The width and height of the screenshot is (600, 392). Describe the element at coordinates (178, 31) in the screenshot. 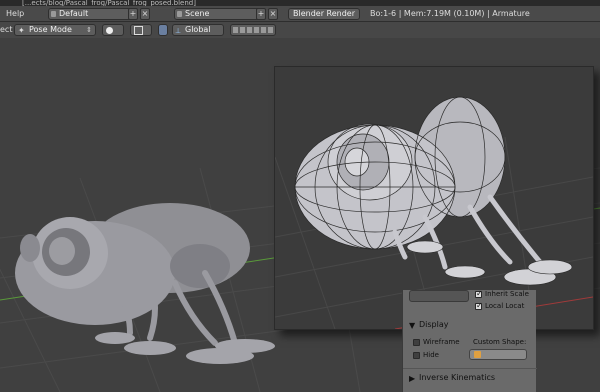

I see `axis-icon: ⊥` at that location.